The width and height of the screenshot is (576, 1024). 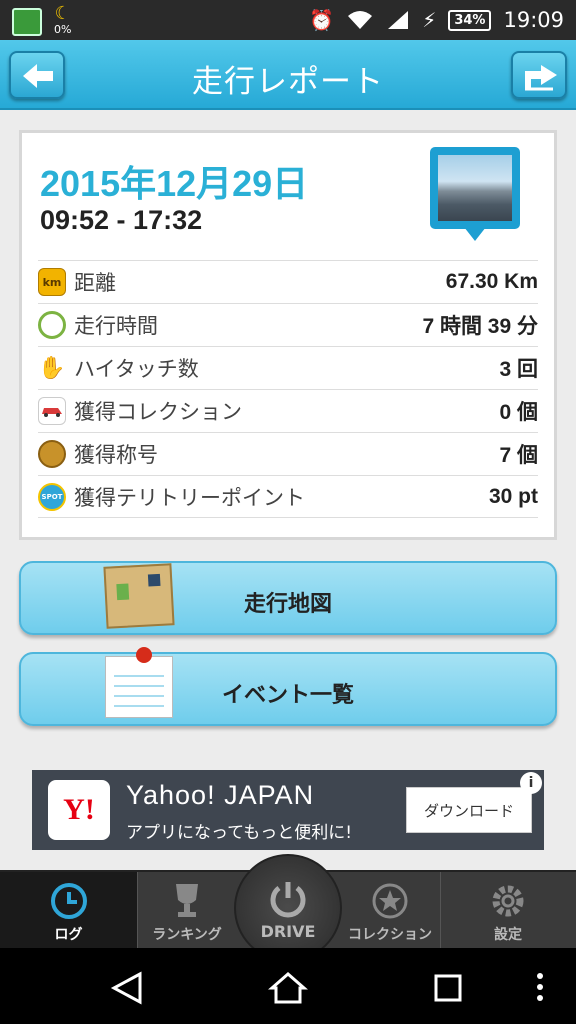 I want to click on stat-label: 獲得テリトリーポイント, so click(x=189, y=497).